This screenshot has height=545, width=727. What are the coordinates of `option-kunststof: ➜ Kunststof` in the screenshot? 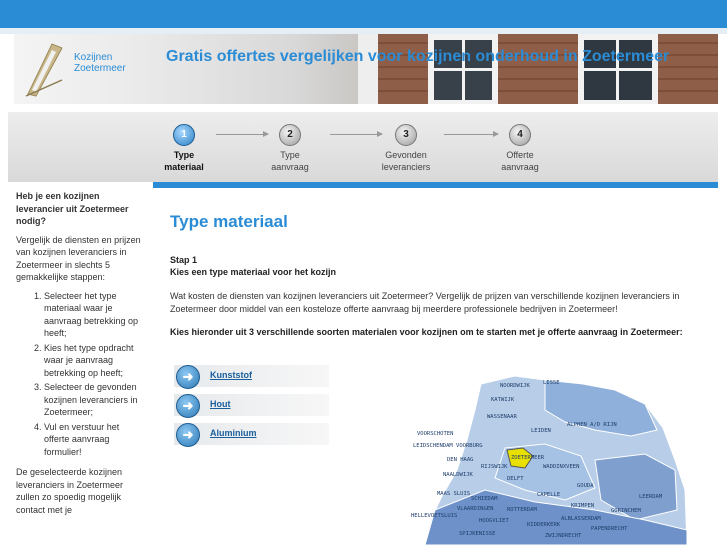 It's located at (251, 377).